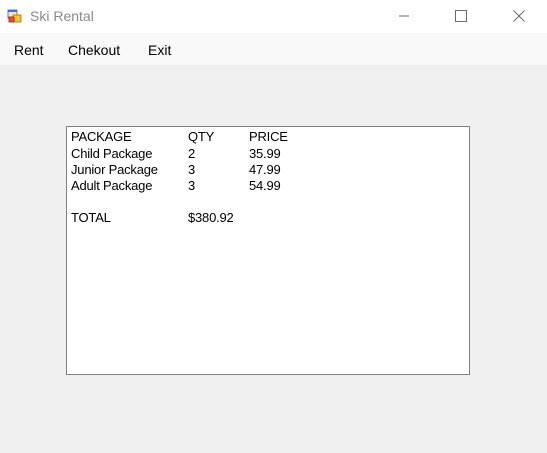 The width and height of the screenshot is (547, 453). I want to click on item-package: Child Package, so click(112, 153).